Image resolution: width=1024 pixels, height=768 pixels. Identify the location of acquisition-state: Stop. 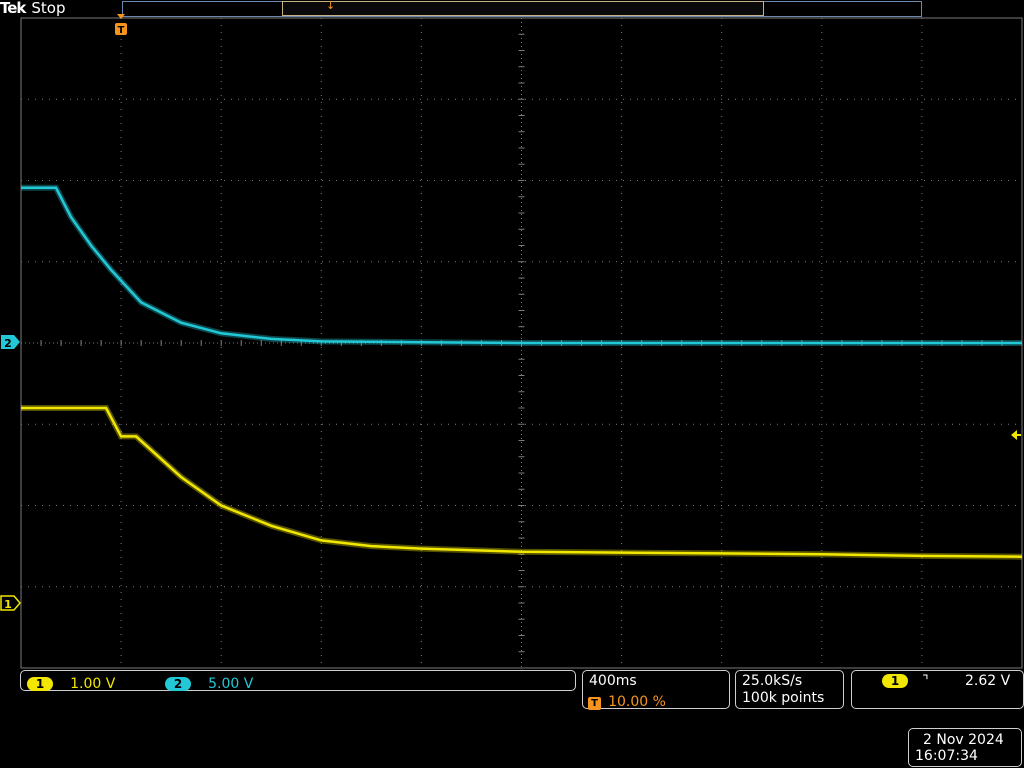
(48, 8).